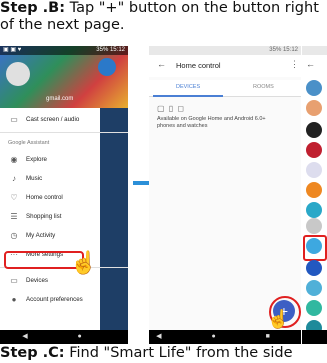 The image size is (327, 363). I want to click on compass-icon: ◉, so click(14, 159).